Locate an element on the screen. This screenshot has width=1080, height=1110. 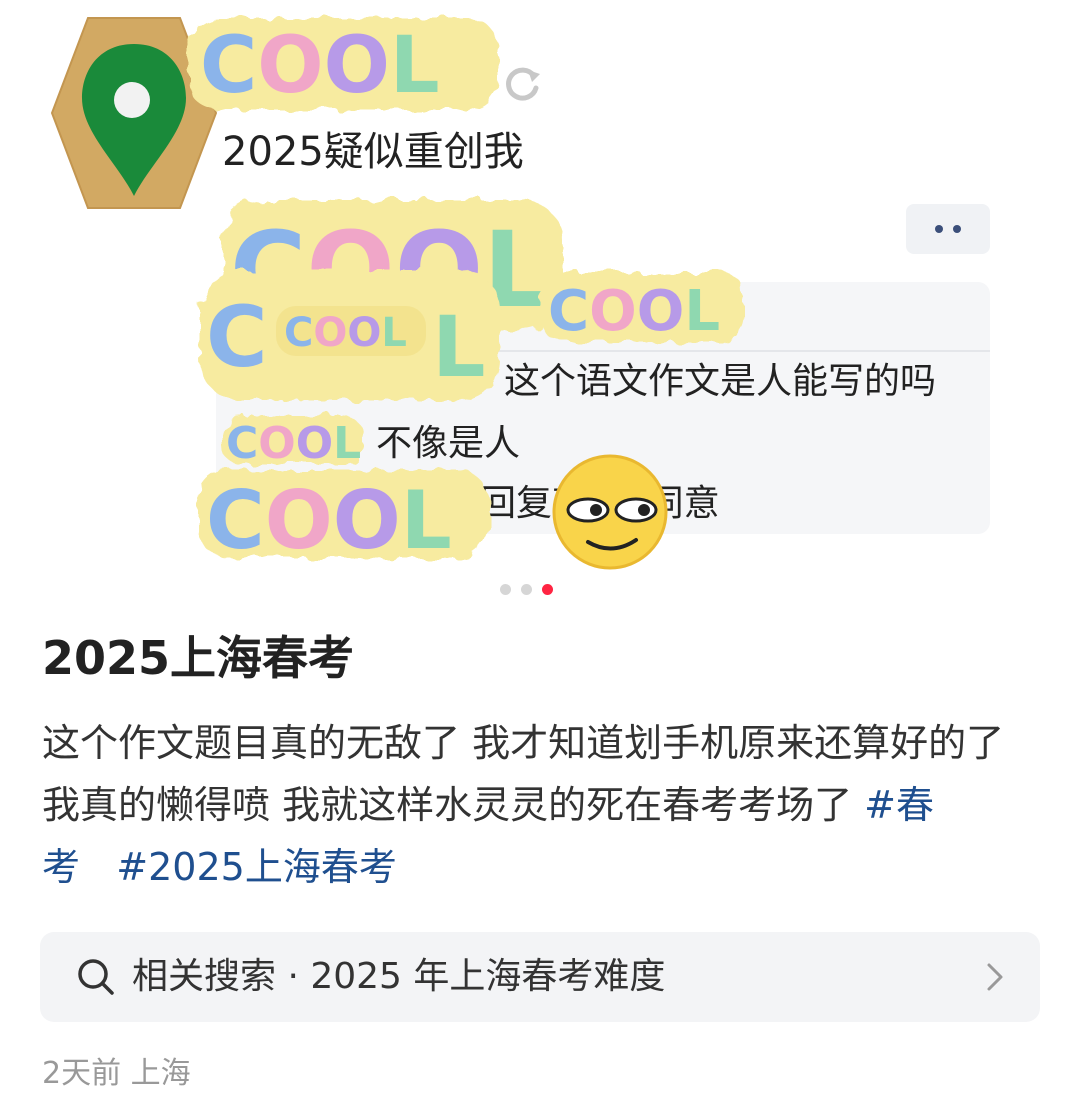
comment-reply: 回复某某: 同意 is located at coordinates (600, 504).